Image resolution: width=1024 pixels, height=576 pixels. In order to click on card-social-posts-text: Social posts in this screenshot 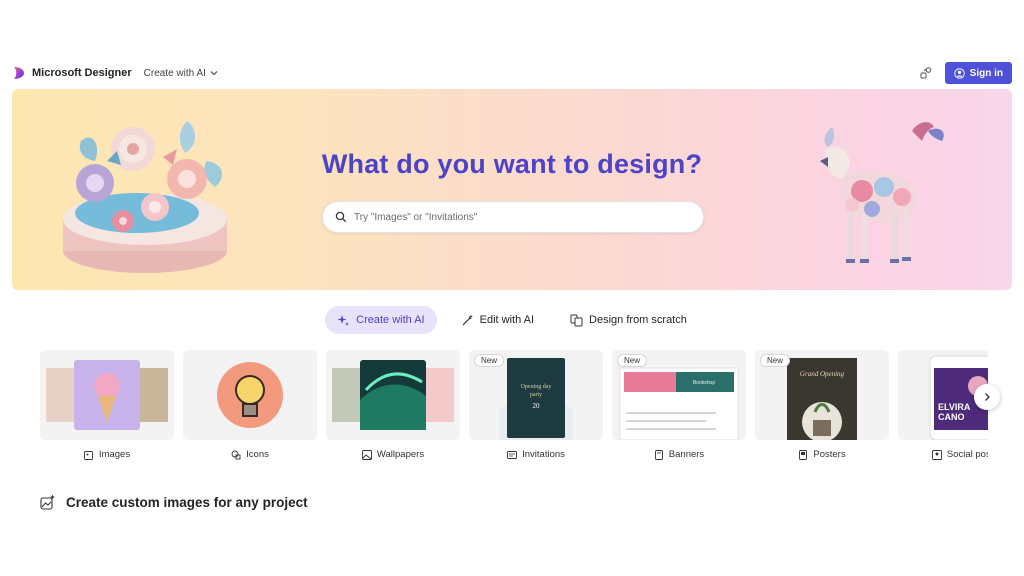, I will do `click(967, 454)`.